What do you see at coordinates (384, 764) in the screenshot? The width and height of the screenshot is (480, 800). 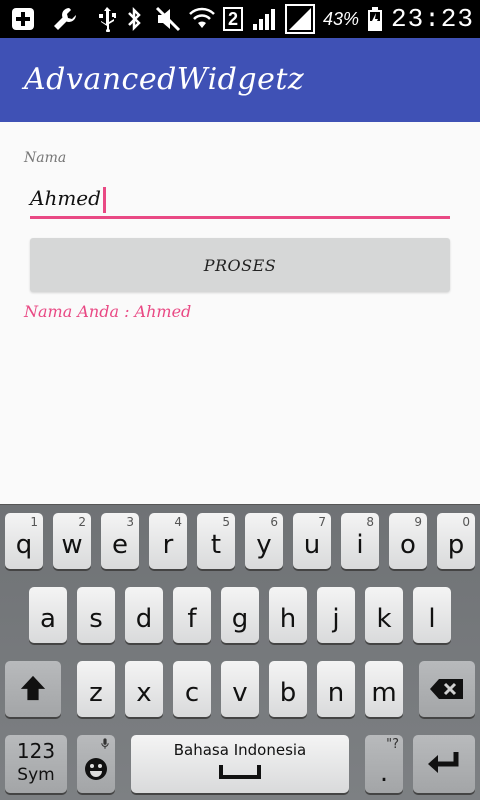 I see `period-key: "? .` at bounding box center [384, 764].